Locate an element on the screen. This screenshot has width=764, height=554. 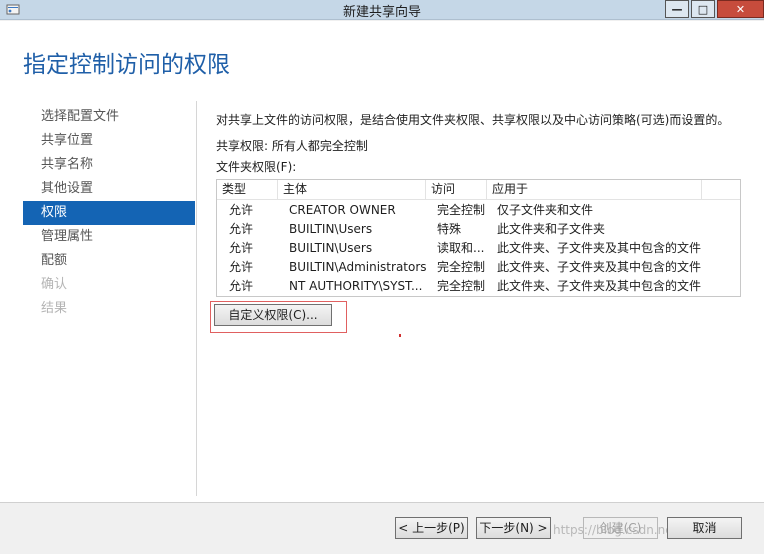
window-title: 新建共享向导 is located at coordinates (381, 12).